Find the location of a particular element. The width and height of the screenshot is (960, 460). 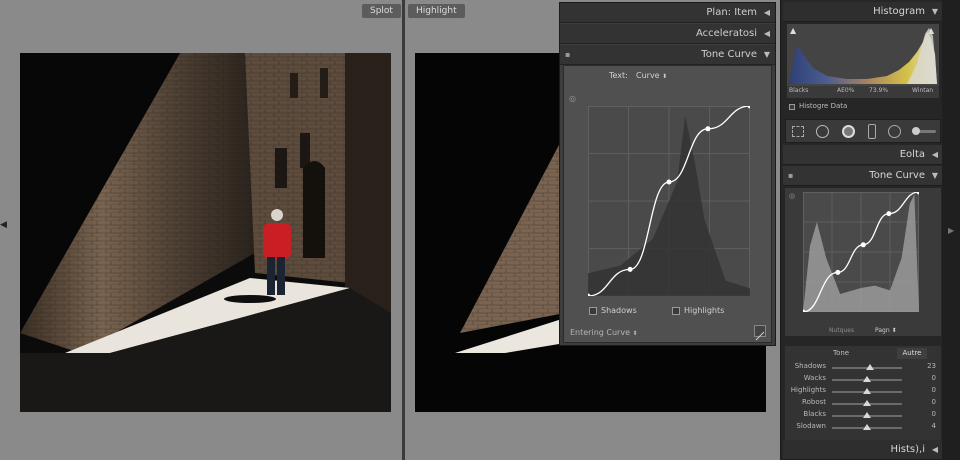

graduated-filter-icon is located at coordinates (872, 131).